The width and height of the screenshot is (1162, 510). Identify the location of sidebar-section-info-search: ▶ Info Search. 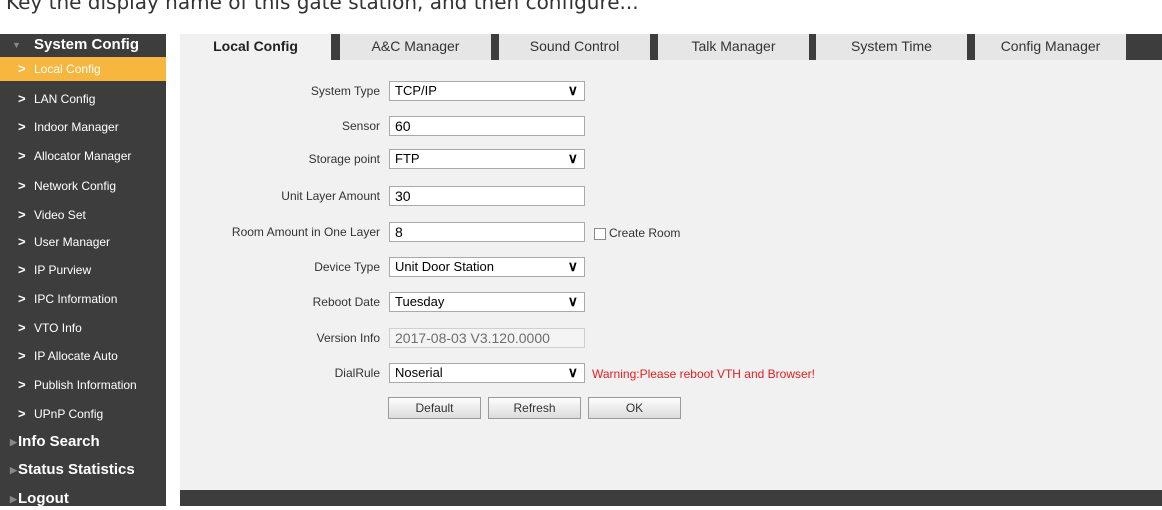
(83, 442).